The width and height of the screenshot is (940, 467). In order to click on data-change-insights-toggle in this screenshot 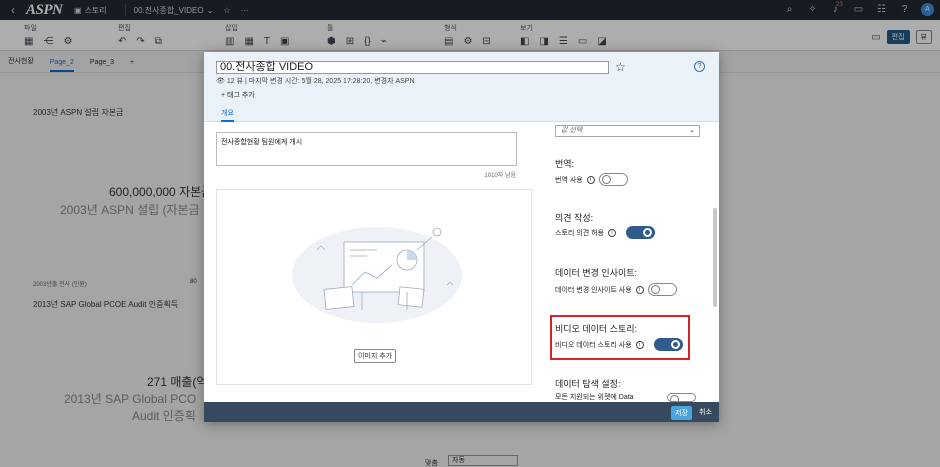, I will do `click(662, 289)`.